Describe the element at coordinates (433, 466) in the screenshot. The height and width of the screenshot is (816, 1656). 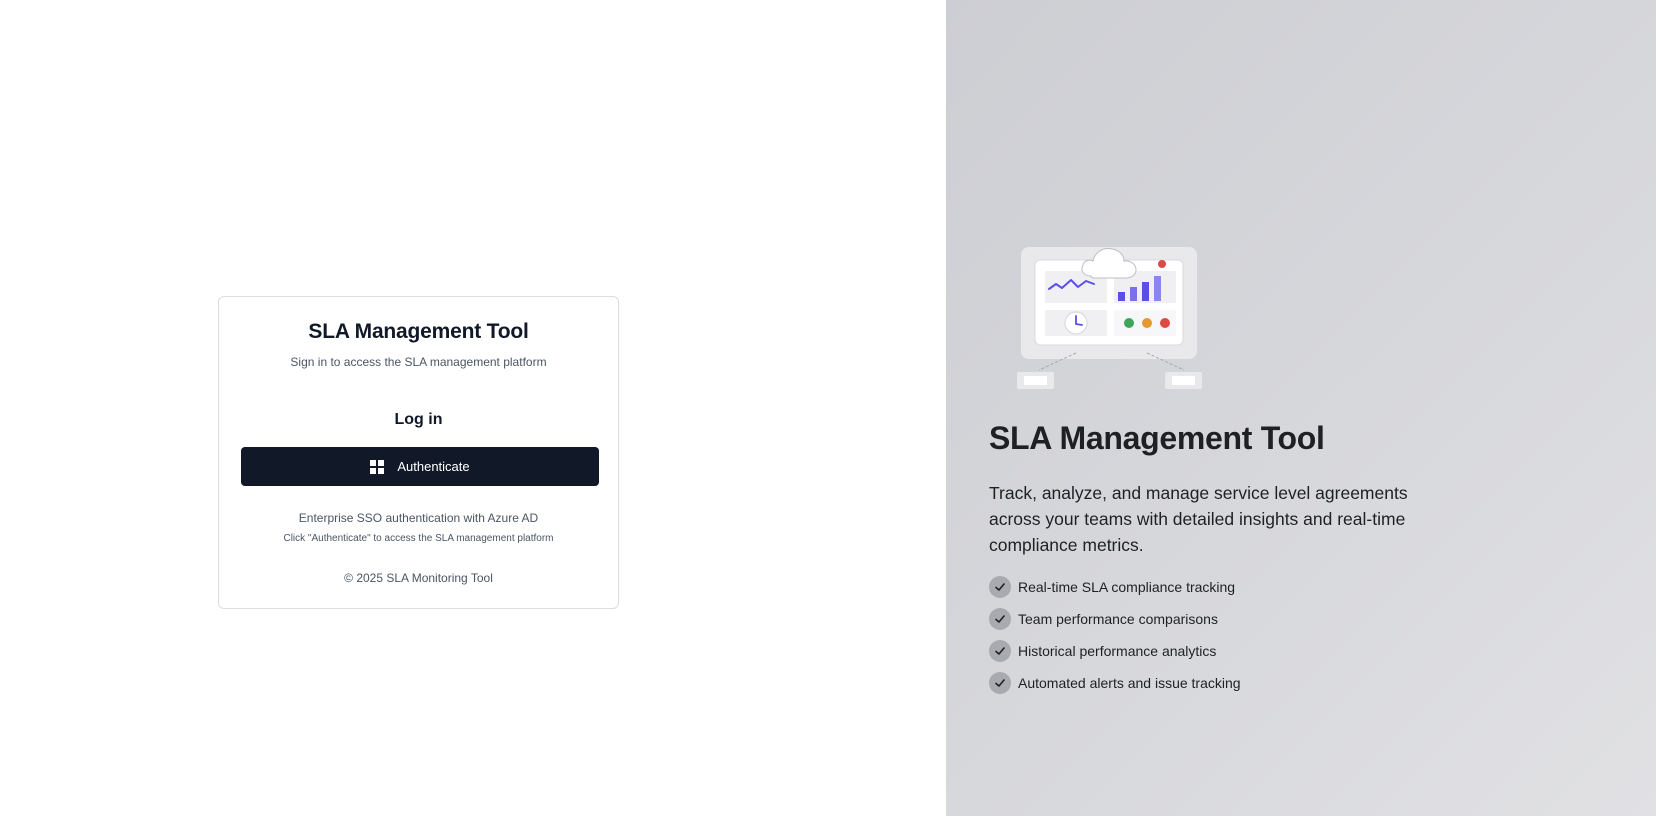
I see `authenticate-label: Authenticate` at that location.